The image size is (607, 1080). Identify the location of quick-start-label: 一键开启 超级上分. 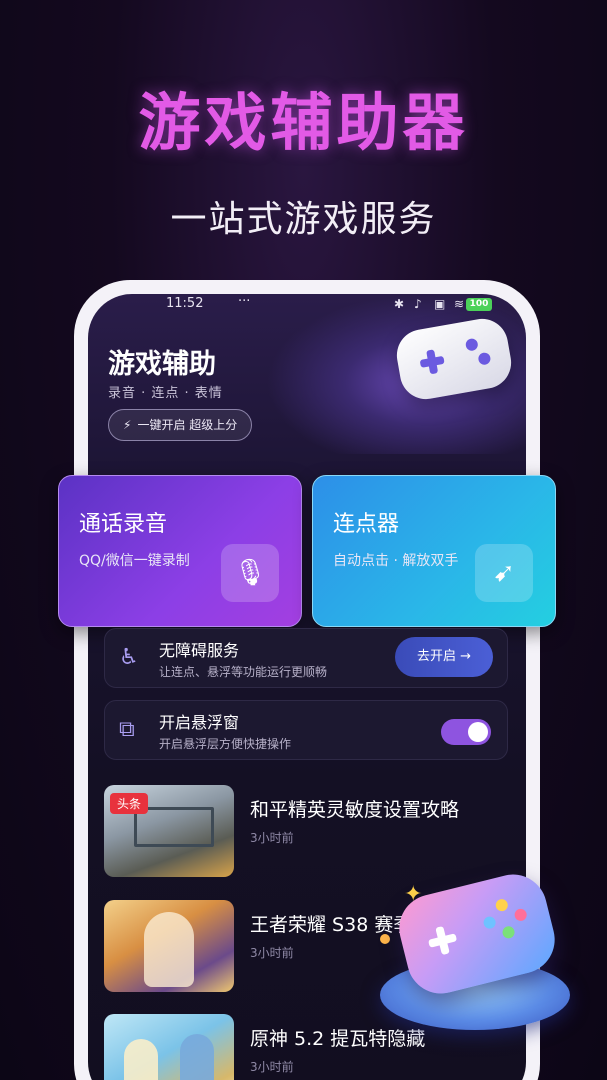
(187, 425).